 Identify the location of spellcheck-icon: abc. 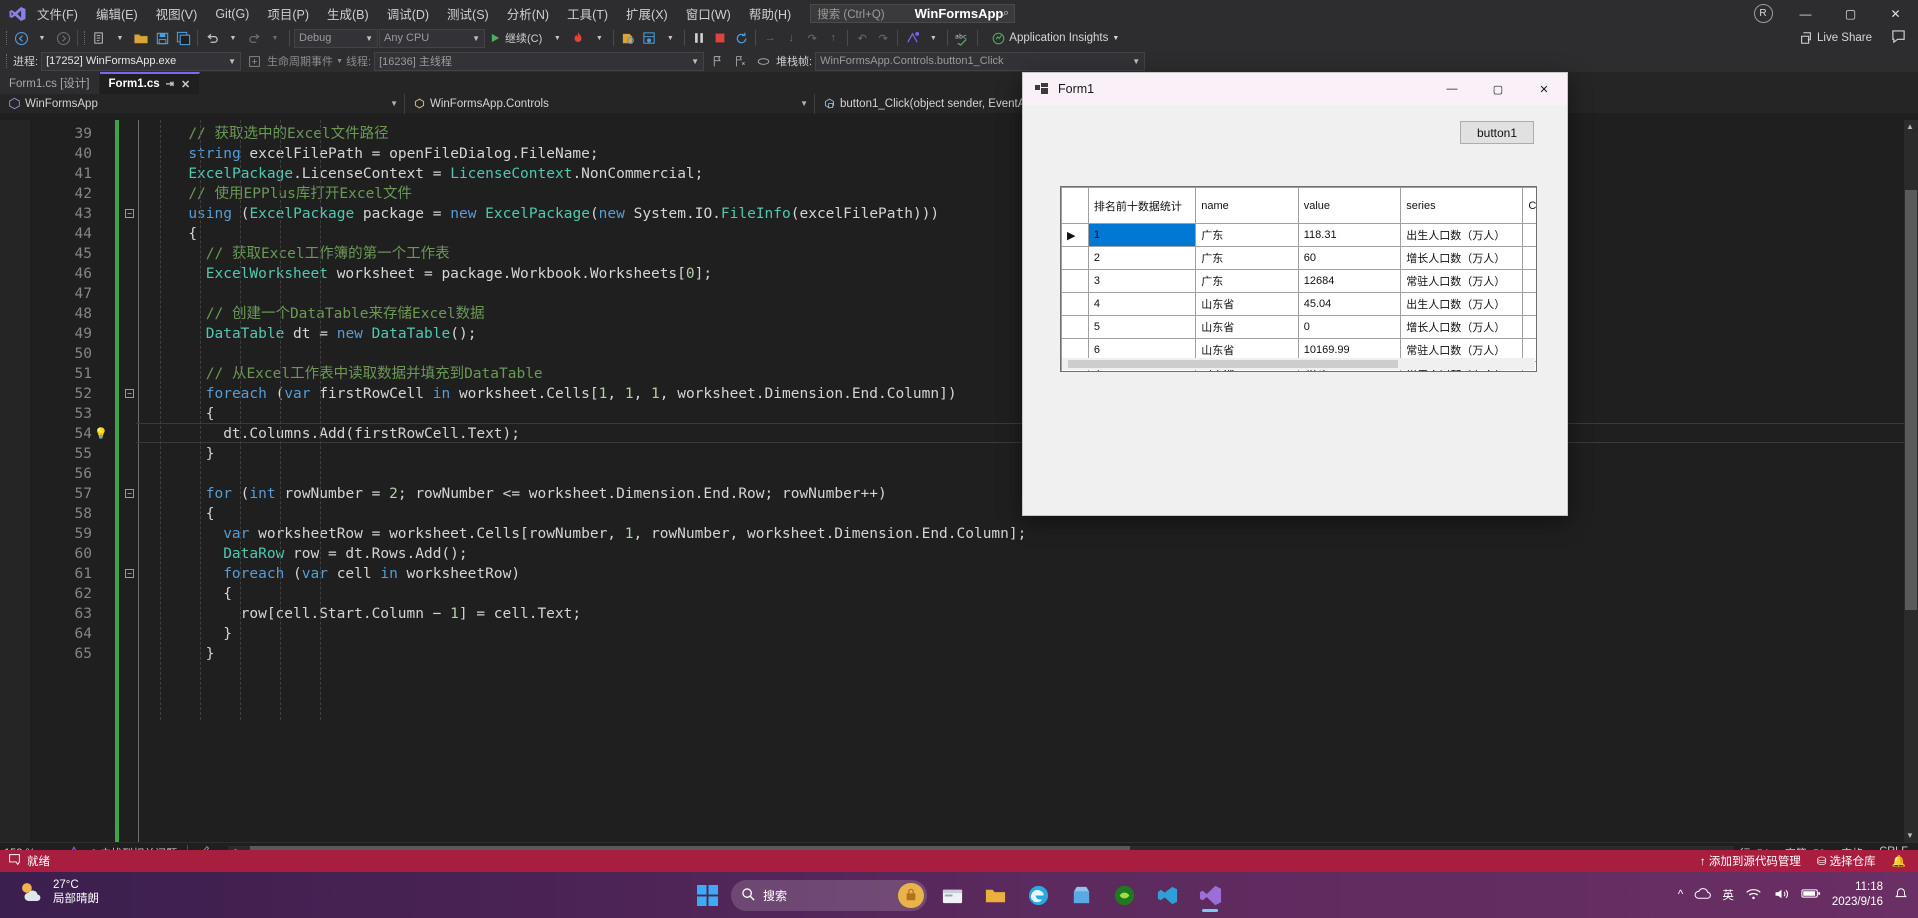
(962, 38).